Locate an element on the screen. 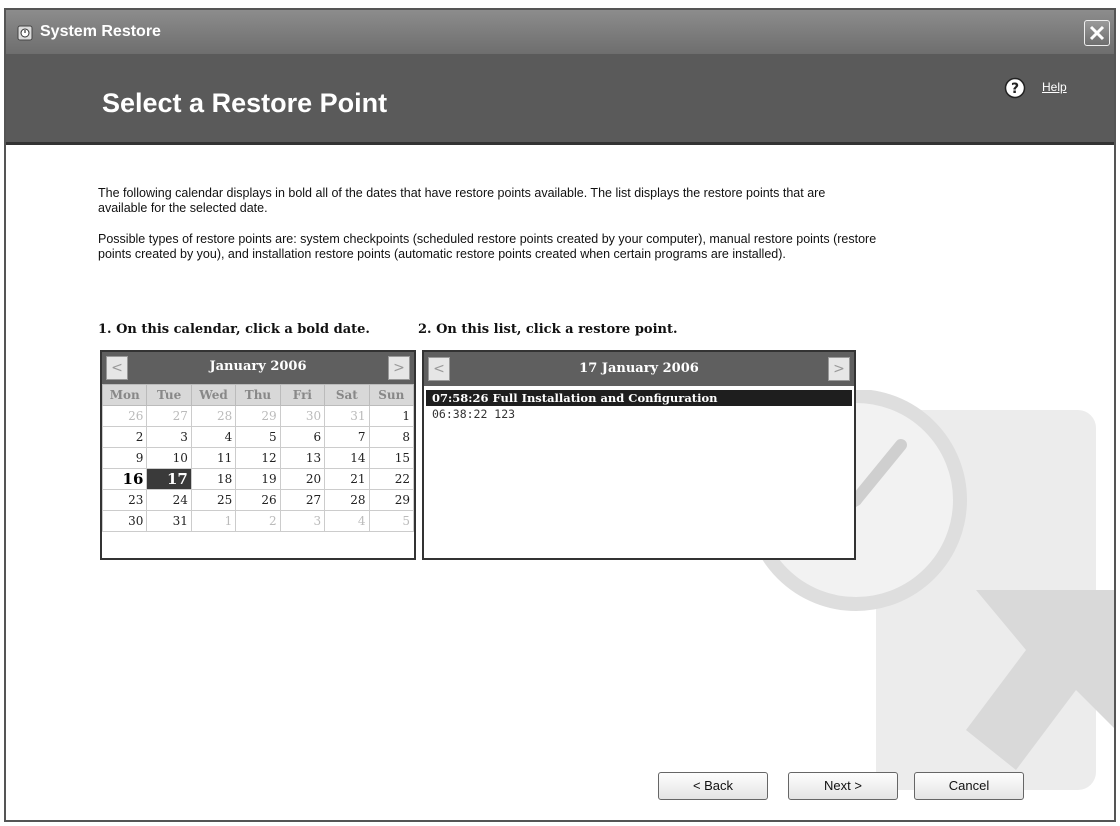 The image size is (1120, 826). calendar-day-cell: 21 is located at coordinates (347, 479).